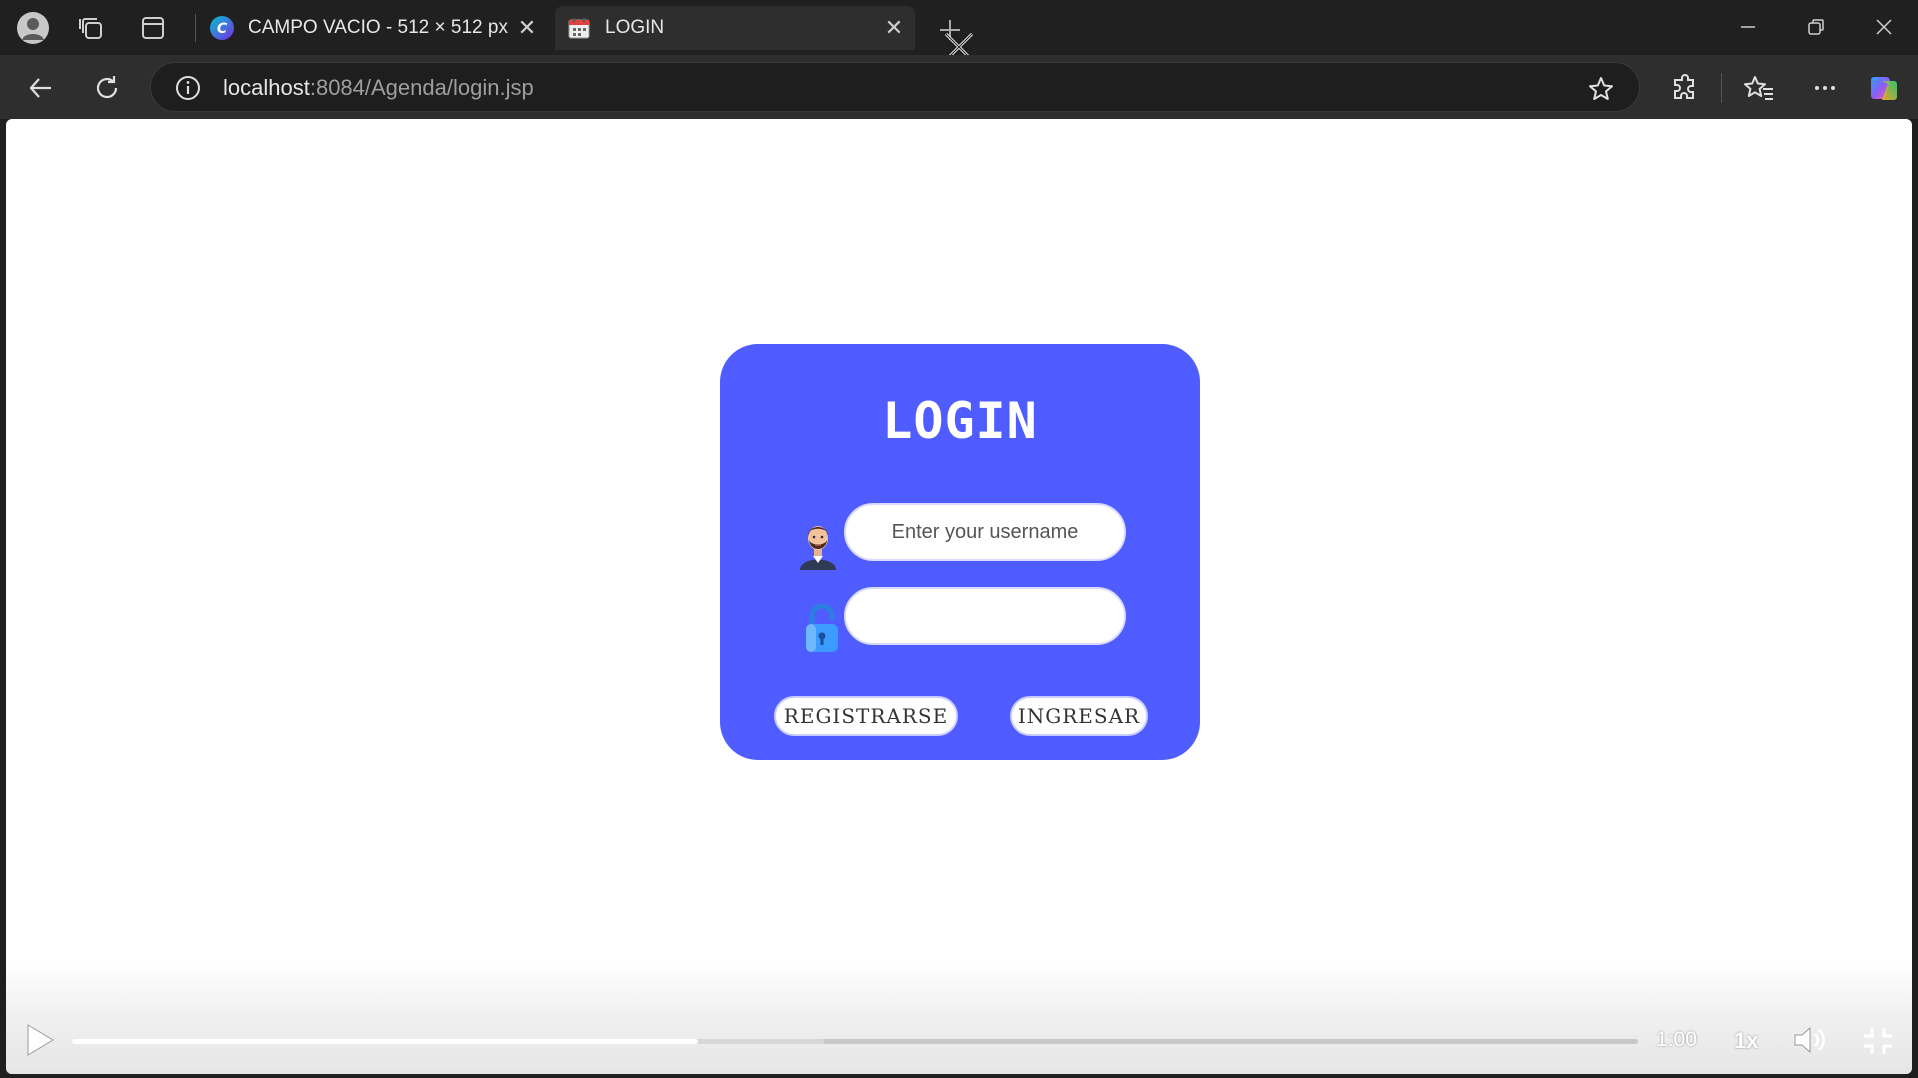 The height and width of the screenshot is (1078, 1918). Describe the element at coordinates (33, 28) in the screenshot. I see `profile-avatar-icon` at that location.